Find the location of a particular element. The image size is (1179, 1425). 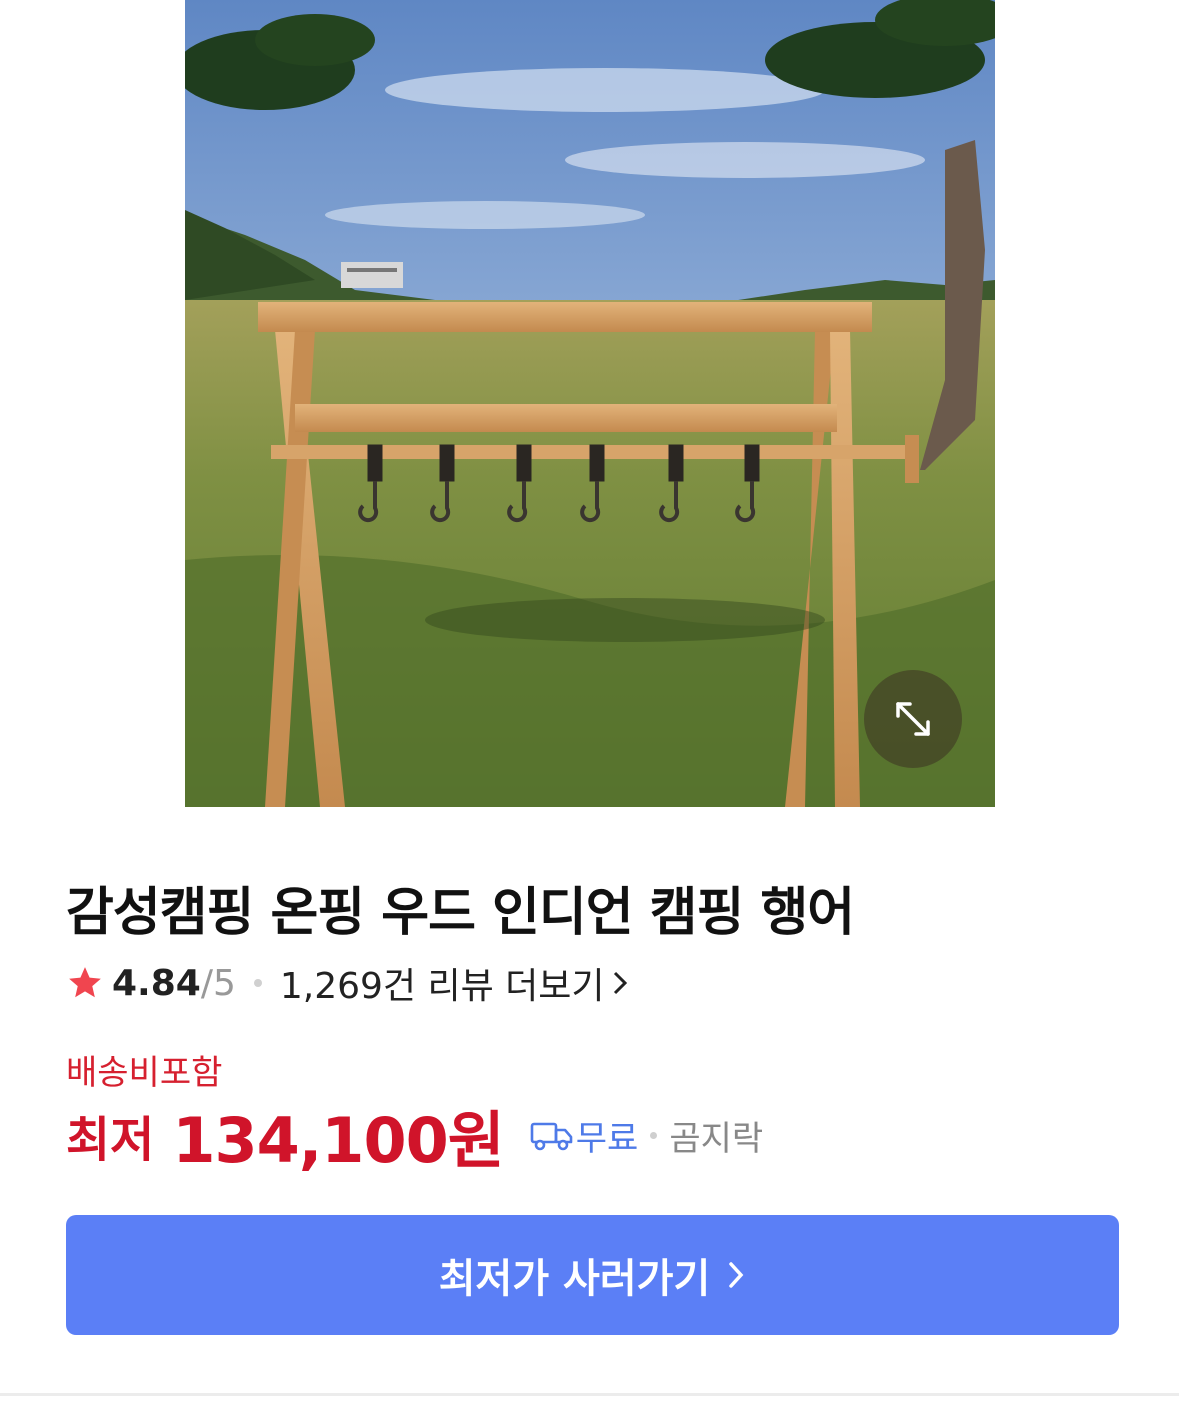

price-value: 134,100원 is located at coordinates (338, 1140).